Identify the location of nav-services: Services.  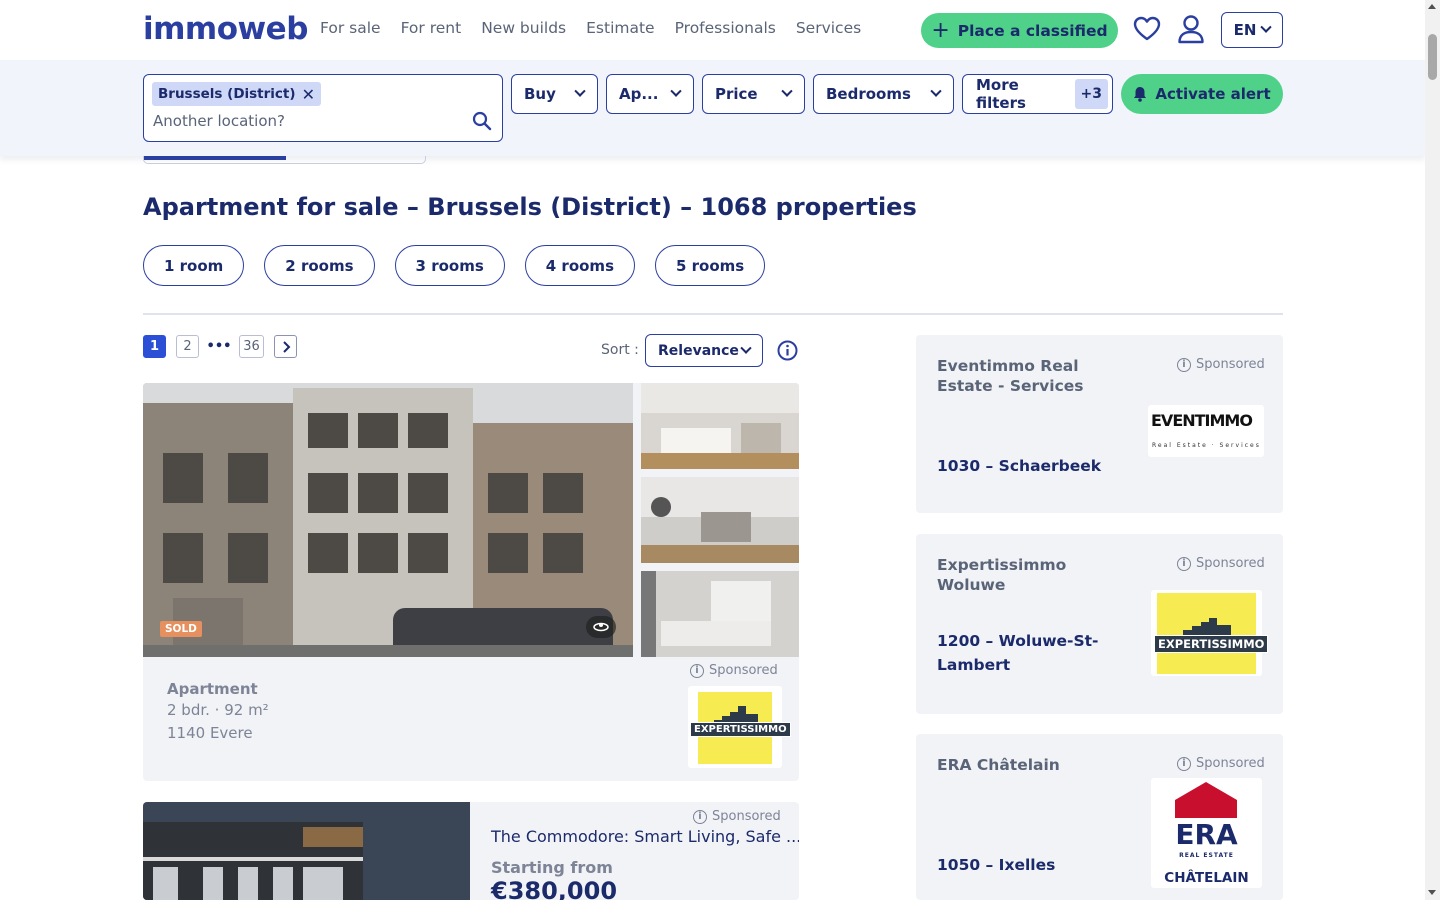
(828, 28).